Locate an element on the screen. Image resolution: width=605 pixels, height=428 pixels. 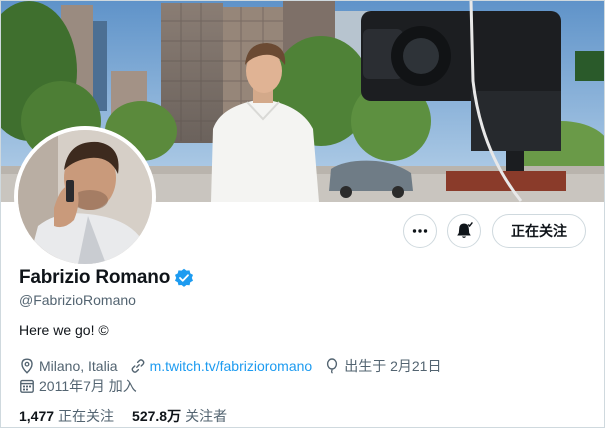
avatar is located at coordinates (85, 197).